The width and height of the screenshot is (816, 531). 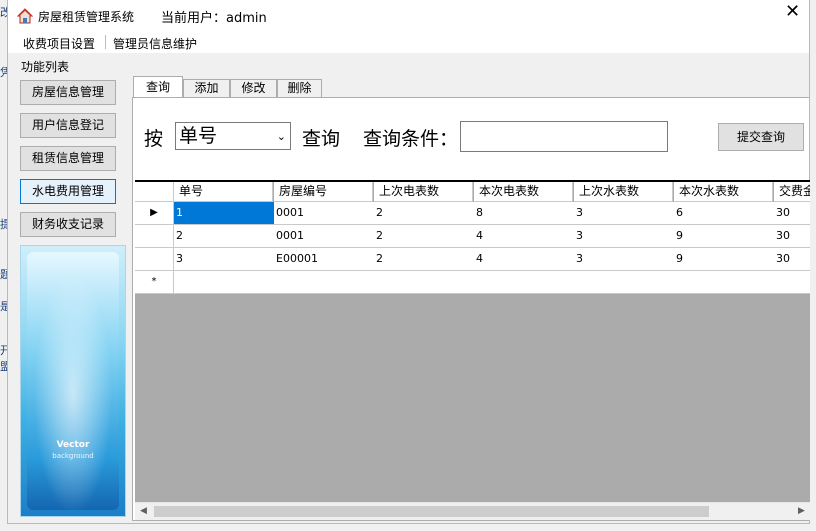 I want to click on tab-delete: 删除, so click(x=299, y=88).